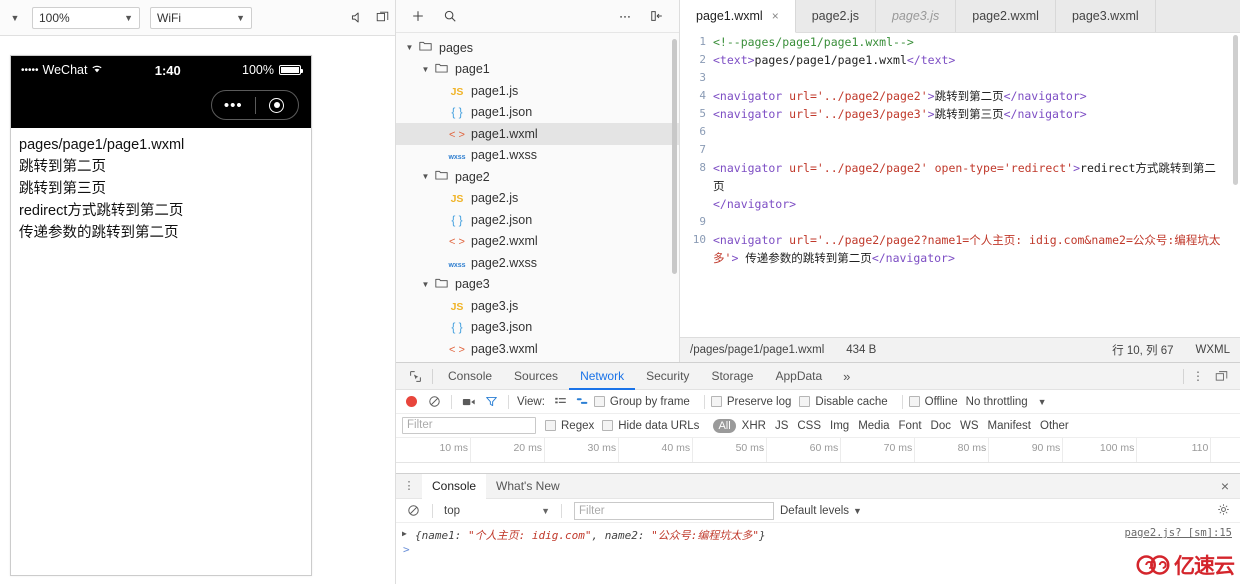  What do you see at coordinates (839, 426) in the screenshot?
I see `network-type-filter-img: Img` at bounding box center [839, 426].